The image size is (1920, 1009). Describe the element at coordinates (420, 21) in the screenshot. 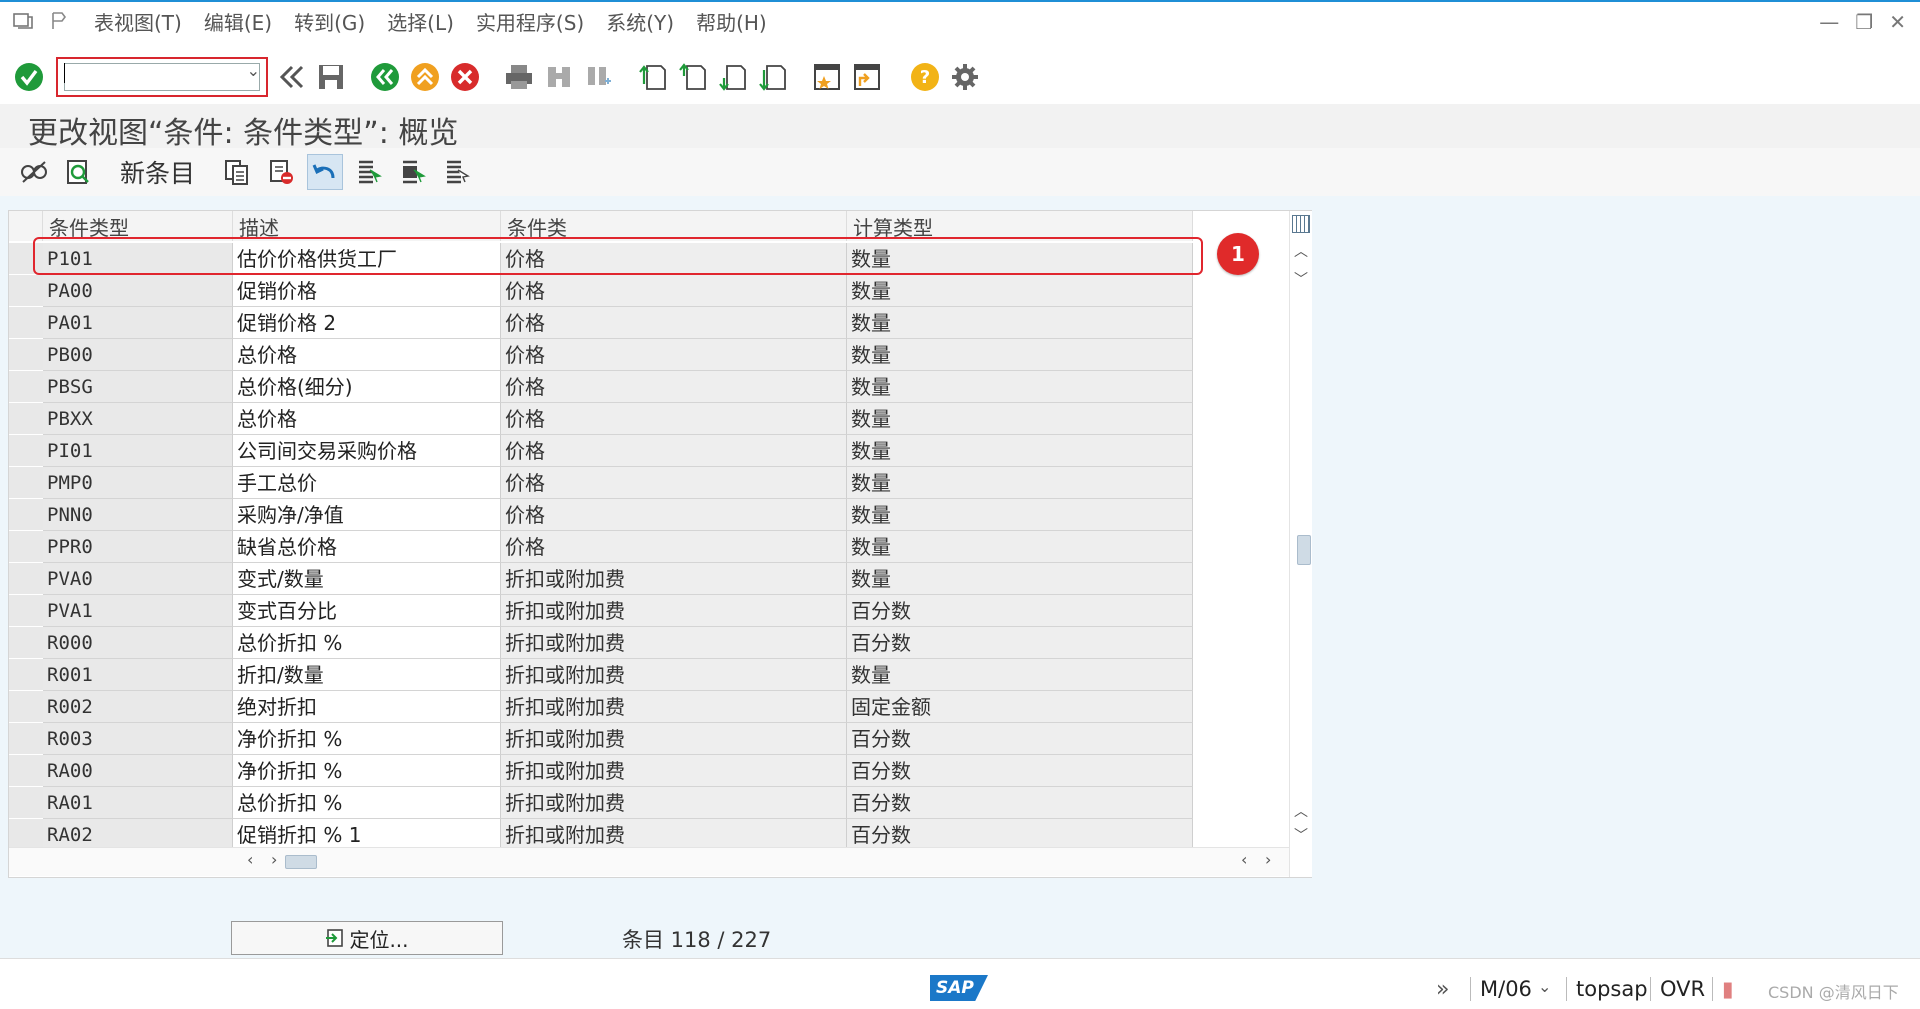

I see `menu-selection: 选择(L)` at that location.